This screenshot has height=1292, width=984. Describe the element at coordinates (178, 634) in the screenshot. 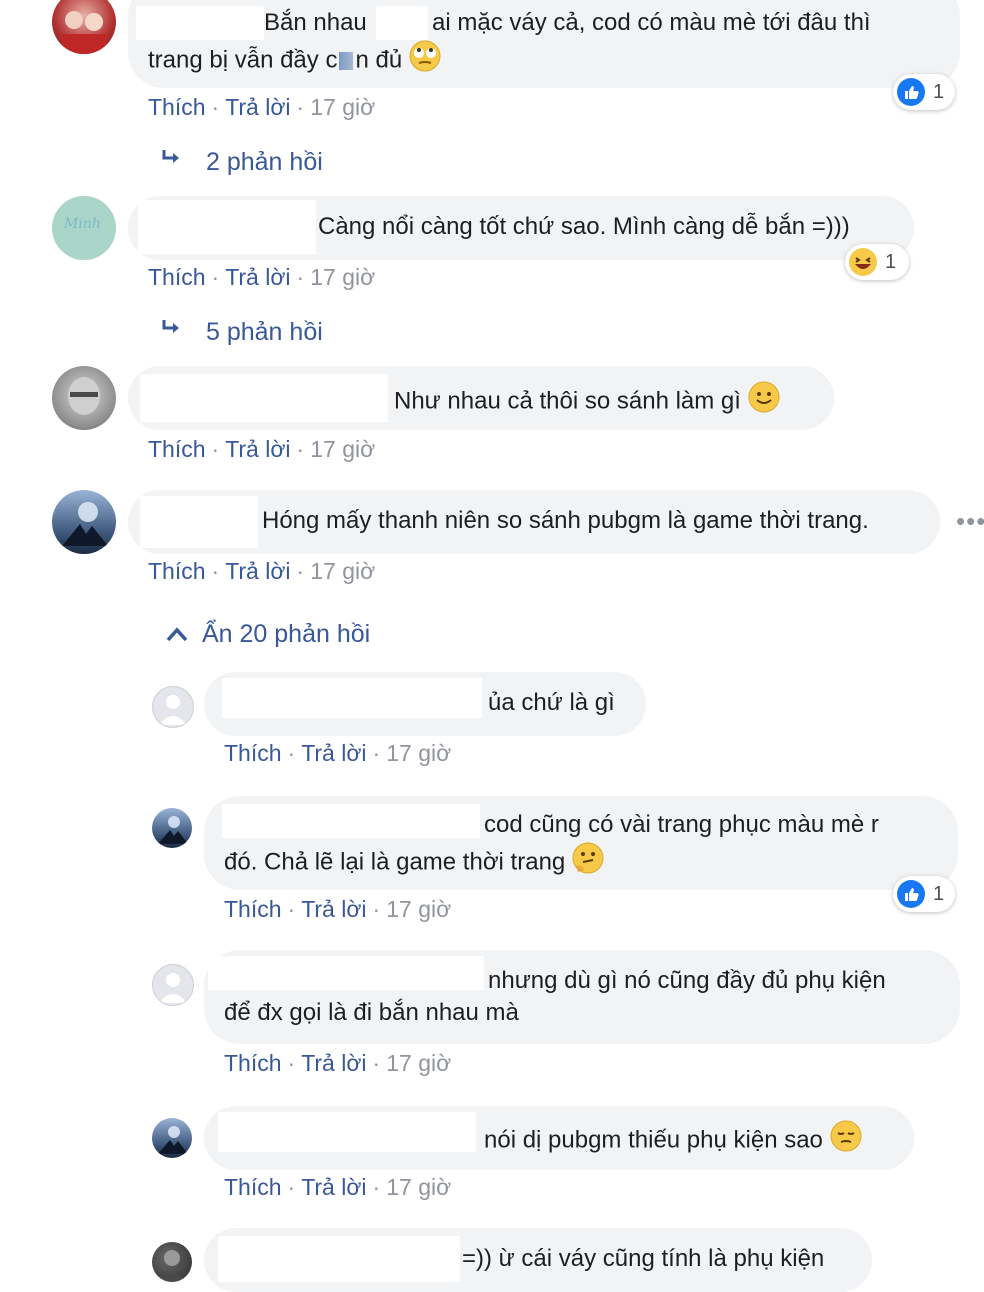

I see `chevron-up-icon` at that location.